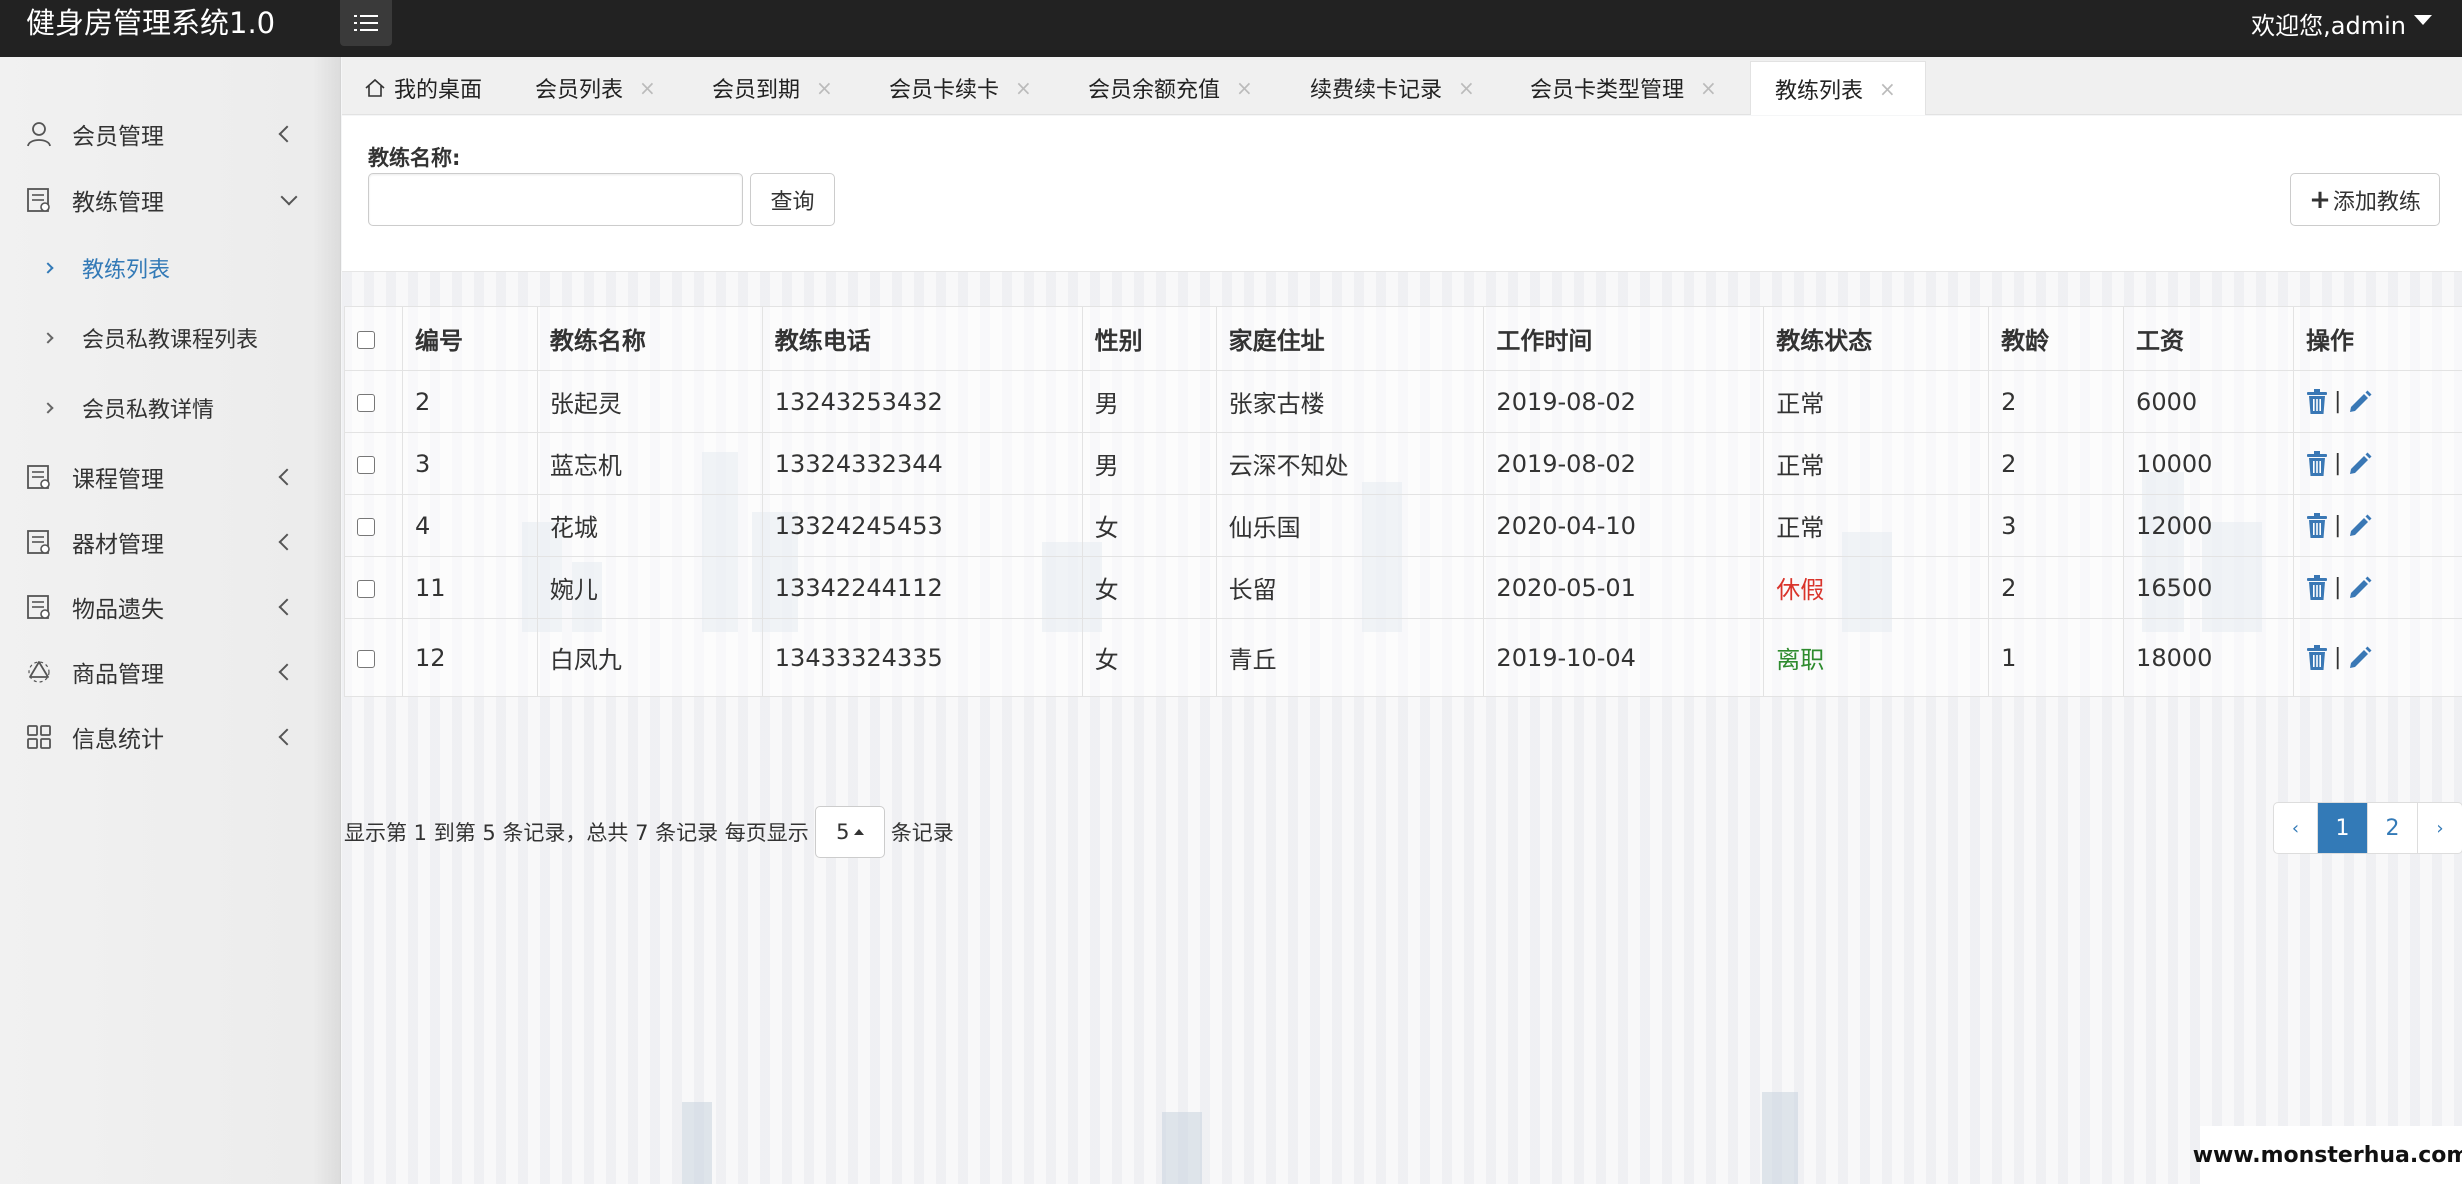  Describe the element at coordinates (118, 675) in the screenshot. I see `sidebar-item-label: 商品管理` at that location.